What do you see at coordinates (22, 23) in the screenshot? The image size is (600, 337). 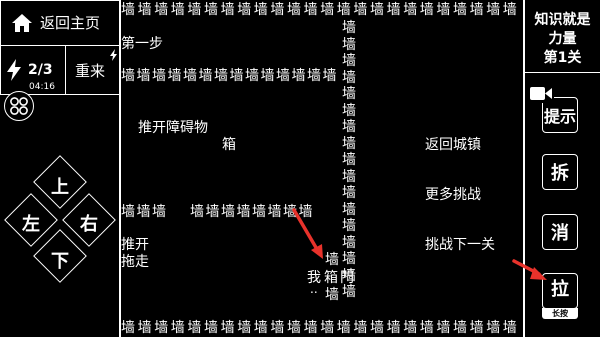 I see `home-icon` at bounding box center [22, 23].